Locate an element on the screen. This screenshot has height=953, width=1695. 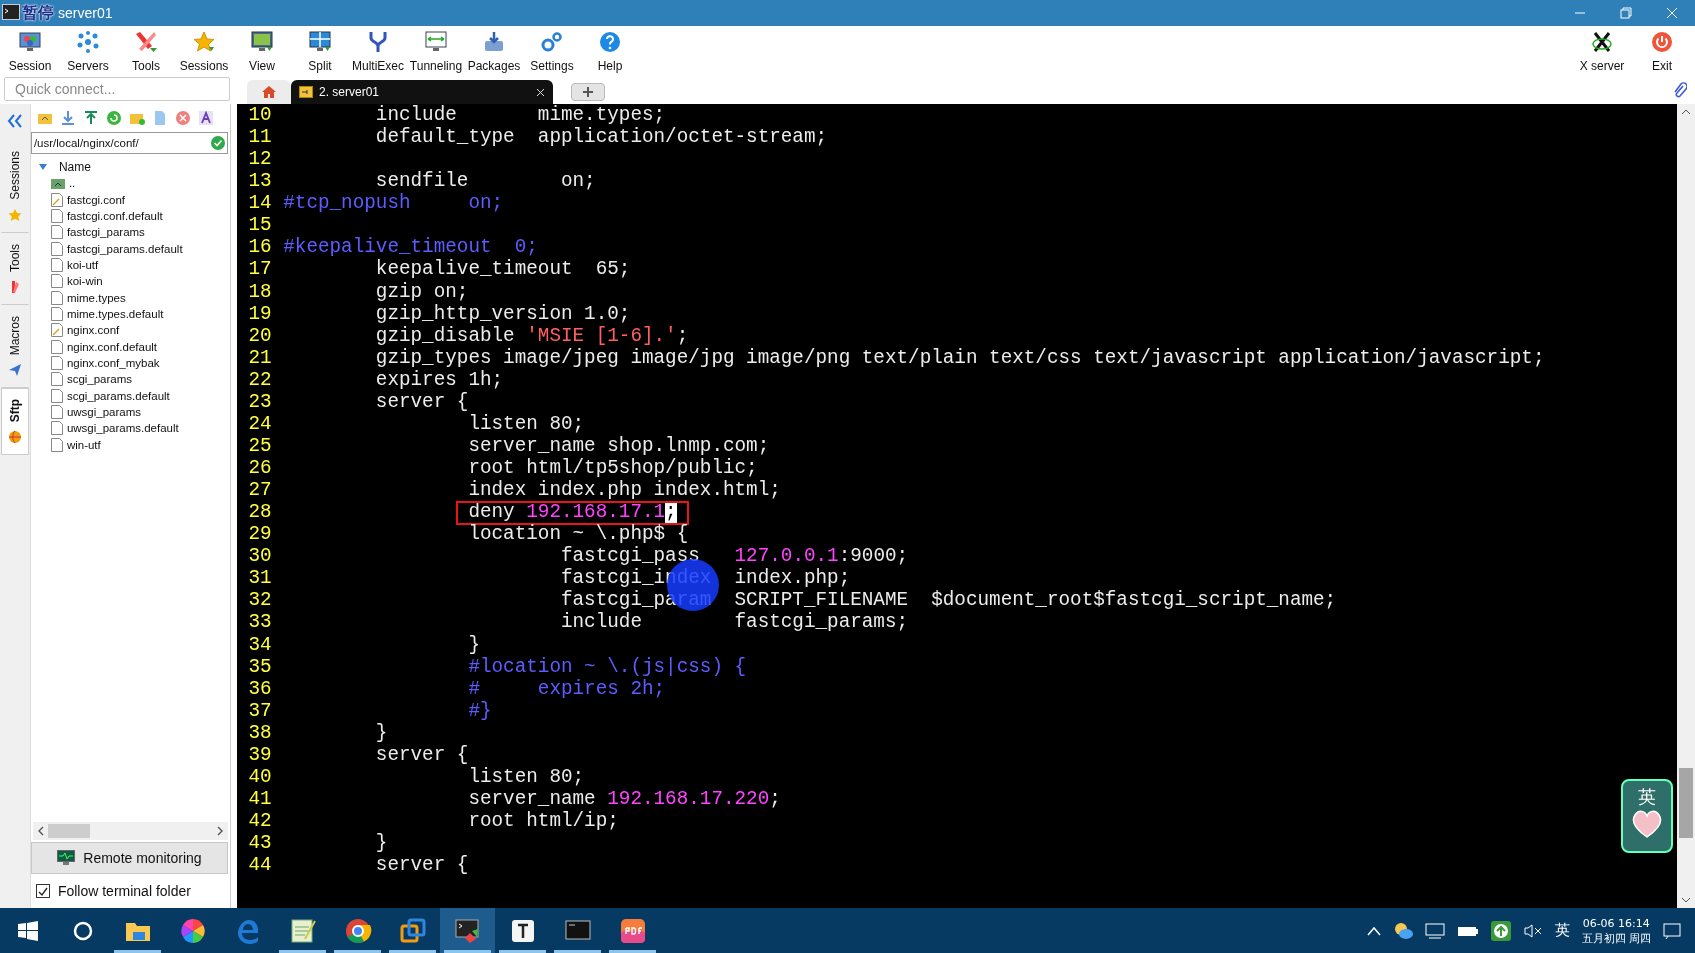
file-name: fastcgi.conf.default is located at coordinates (114, 215).